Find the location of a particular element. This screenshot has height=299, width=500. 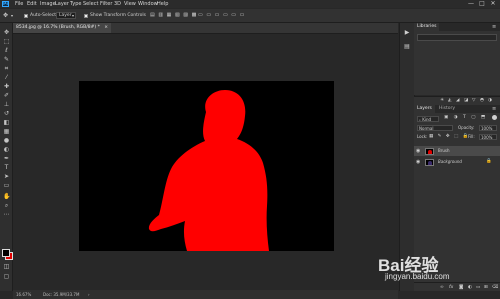

menu-layer: Layer is located at coordinates (62, 4).